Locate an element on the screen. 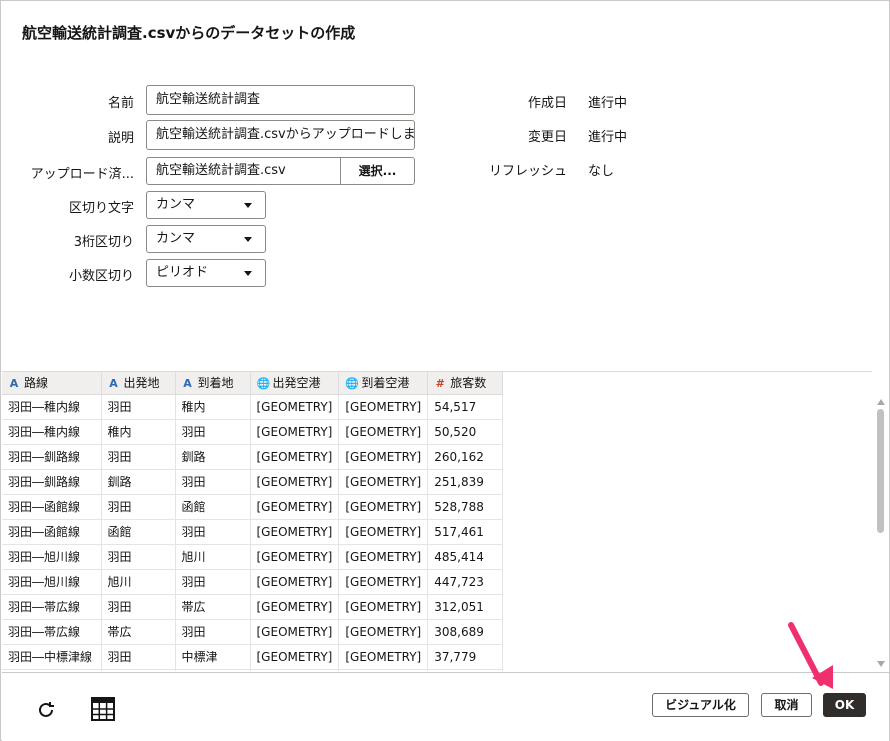 The width and height of the screenshot is (890, 741). column-header: 🌐 出発空港 is located at coordinates (295, 383).